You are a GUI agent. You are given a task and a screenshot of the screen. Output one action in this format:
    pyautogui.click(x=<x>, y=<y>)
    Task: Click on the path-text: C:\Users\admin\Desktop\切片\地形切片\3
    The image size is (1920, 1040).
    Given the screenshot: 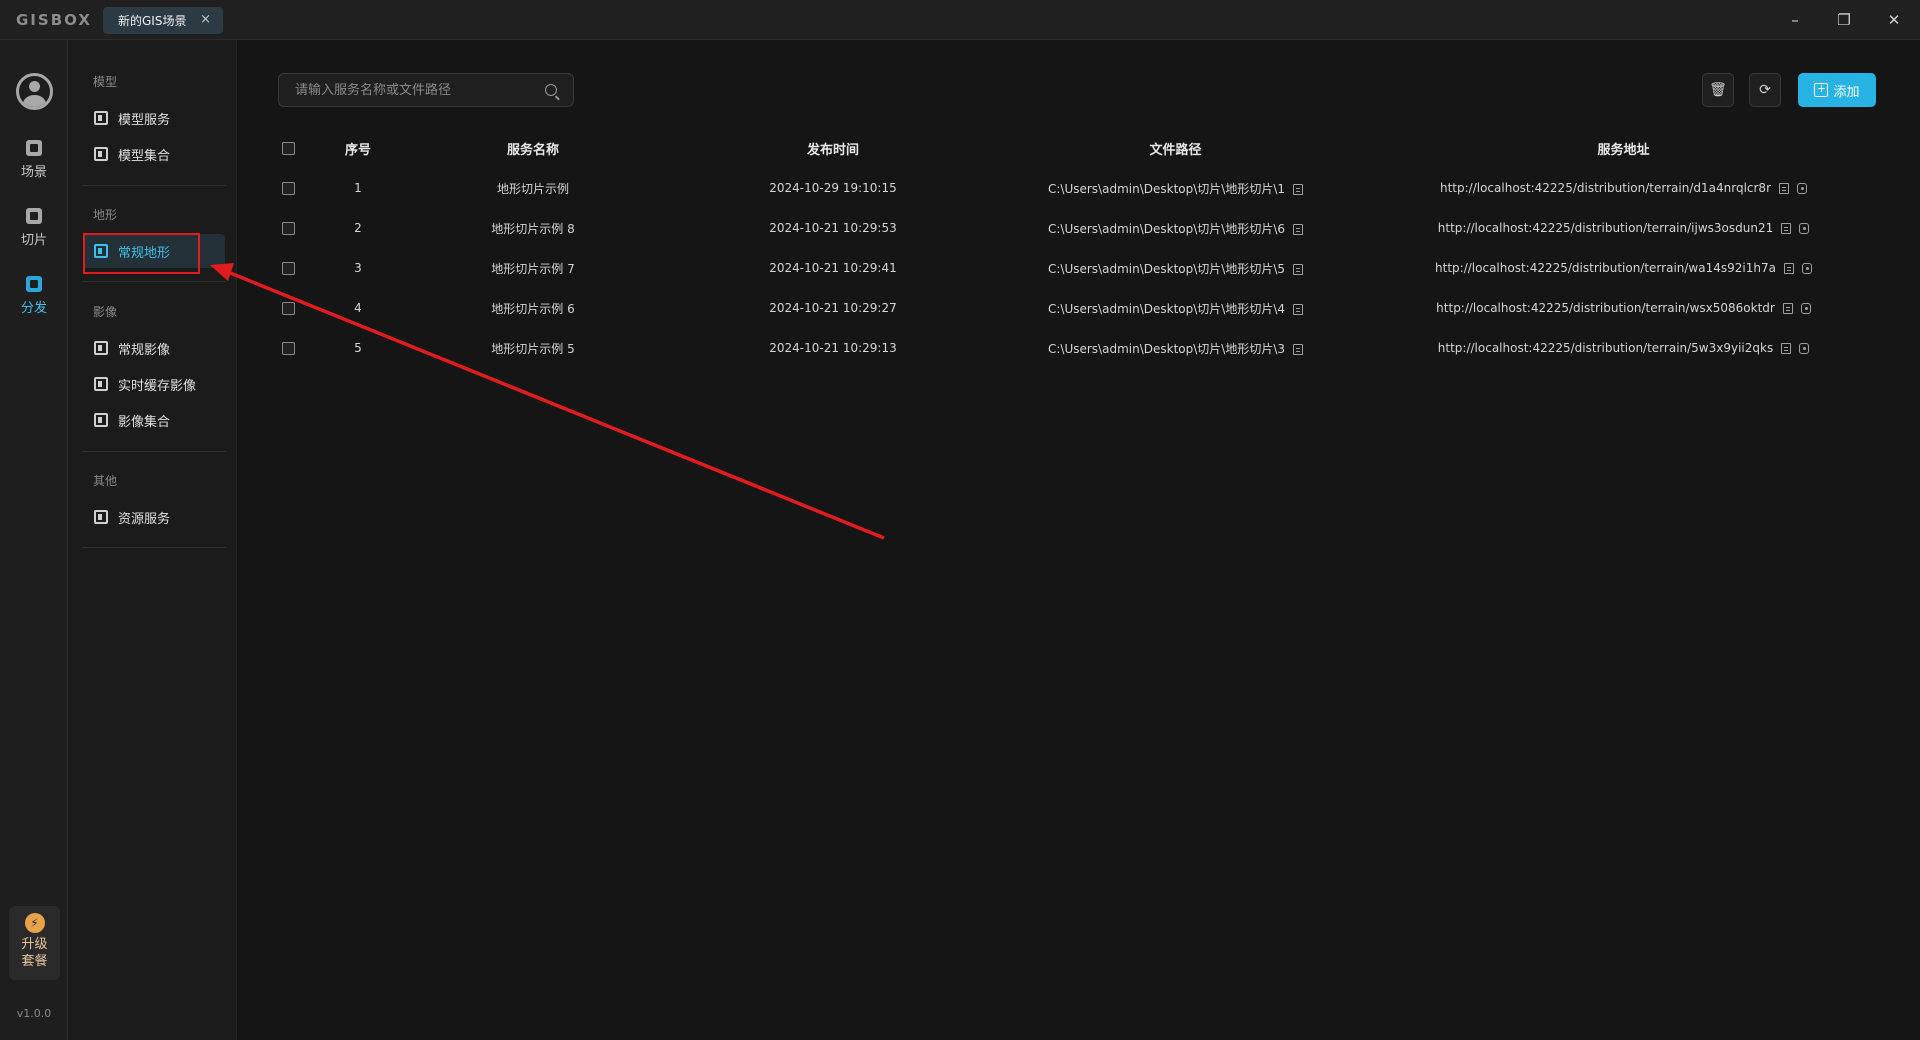 What is the action you would take?
    pyautogui.click(x=1166, y=348)
    